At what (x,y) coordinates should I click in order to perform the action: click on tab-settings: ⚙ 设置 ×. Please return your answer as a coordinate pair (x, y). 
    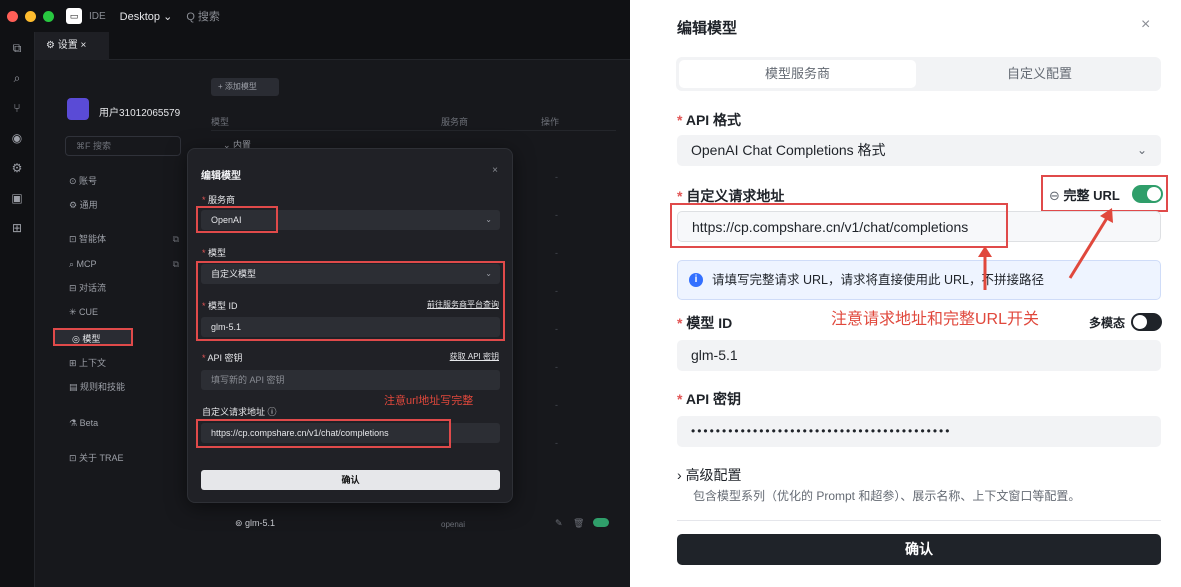
    Looking at the image, I should click on (72, 46).